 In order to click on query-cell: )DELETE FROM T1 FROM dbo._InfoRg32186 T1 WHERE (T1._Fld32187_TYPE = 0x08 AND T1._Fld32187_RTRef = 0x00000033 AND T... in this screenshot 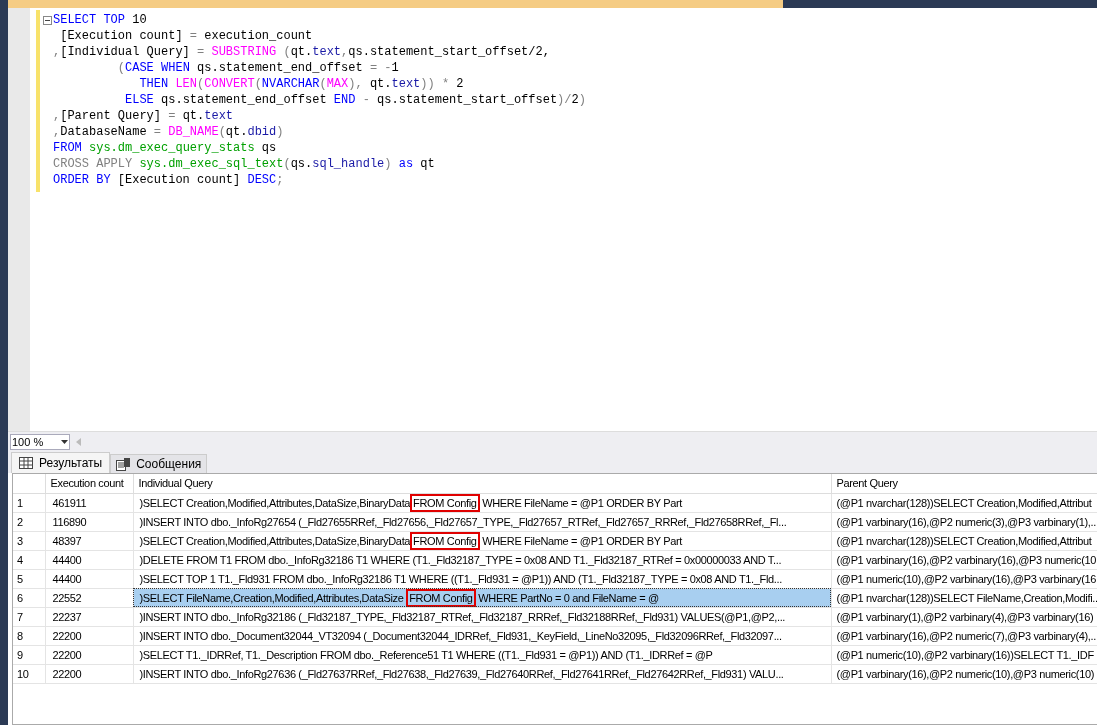, I will do `click(482, 559)`.